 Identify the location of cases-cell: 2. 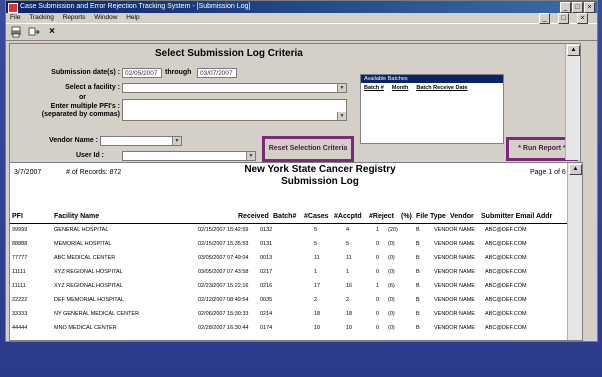
(316, 300).